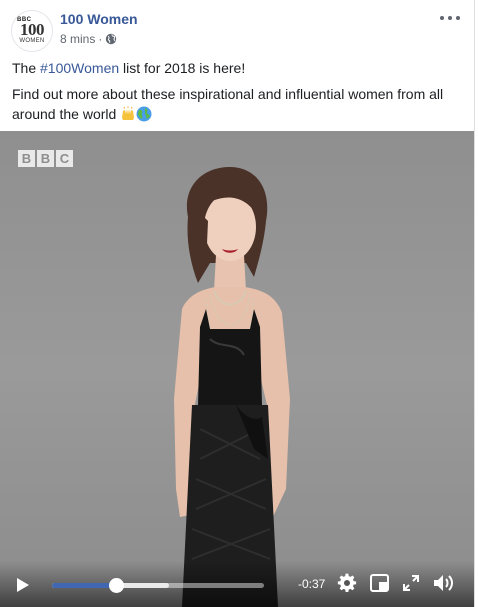 Image resolution: width=478 pixels, height=607 pixels. I want to click on globe-icon, so click(111, 39).